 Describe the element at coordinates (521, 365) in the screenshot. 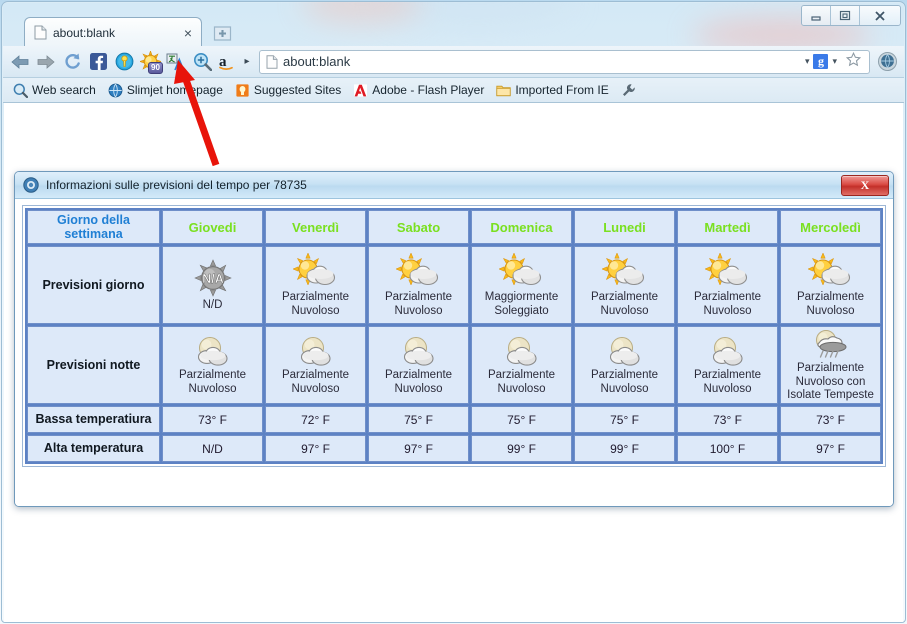

I see `night-cell-3: Parzialmente Nuvoloso` at that location.